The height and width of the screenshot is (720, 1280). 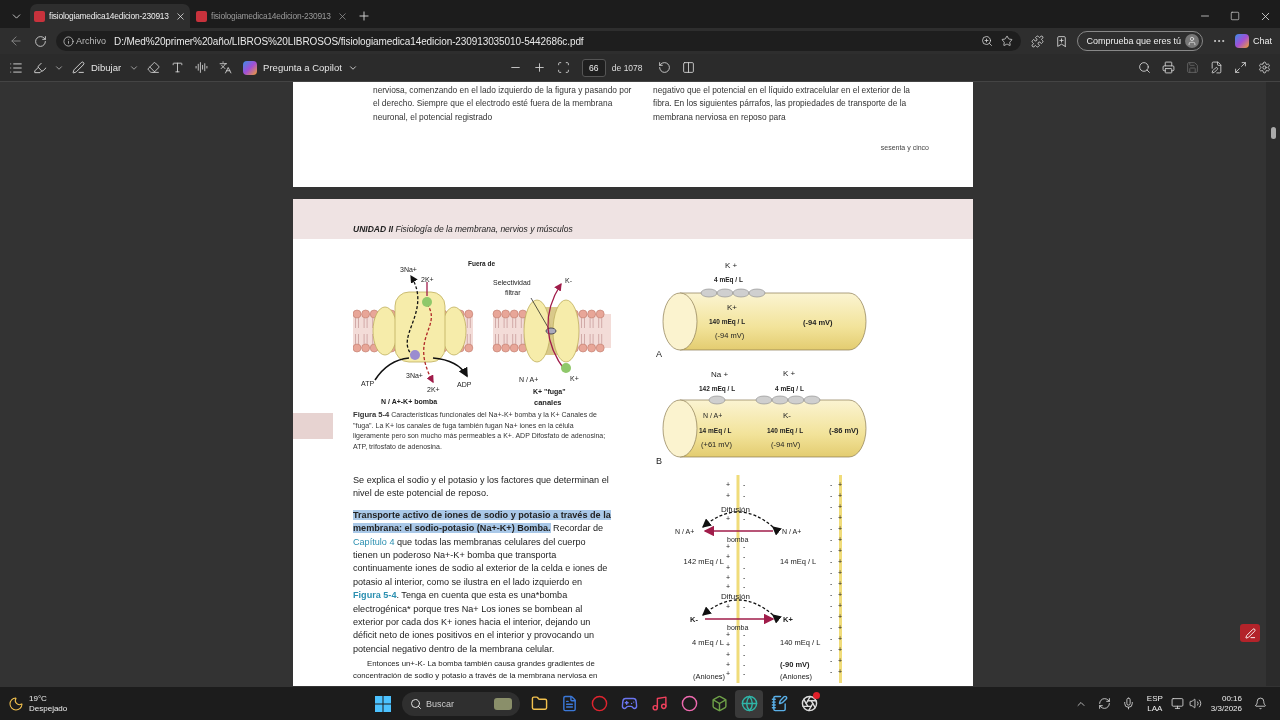 What do you see at coordinates (732, 307) in the screenshot?
I see `ion-label: K+` at bounding box center [732, 307].